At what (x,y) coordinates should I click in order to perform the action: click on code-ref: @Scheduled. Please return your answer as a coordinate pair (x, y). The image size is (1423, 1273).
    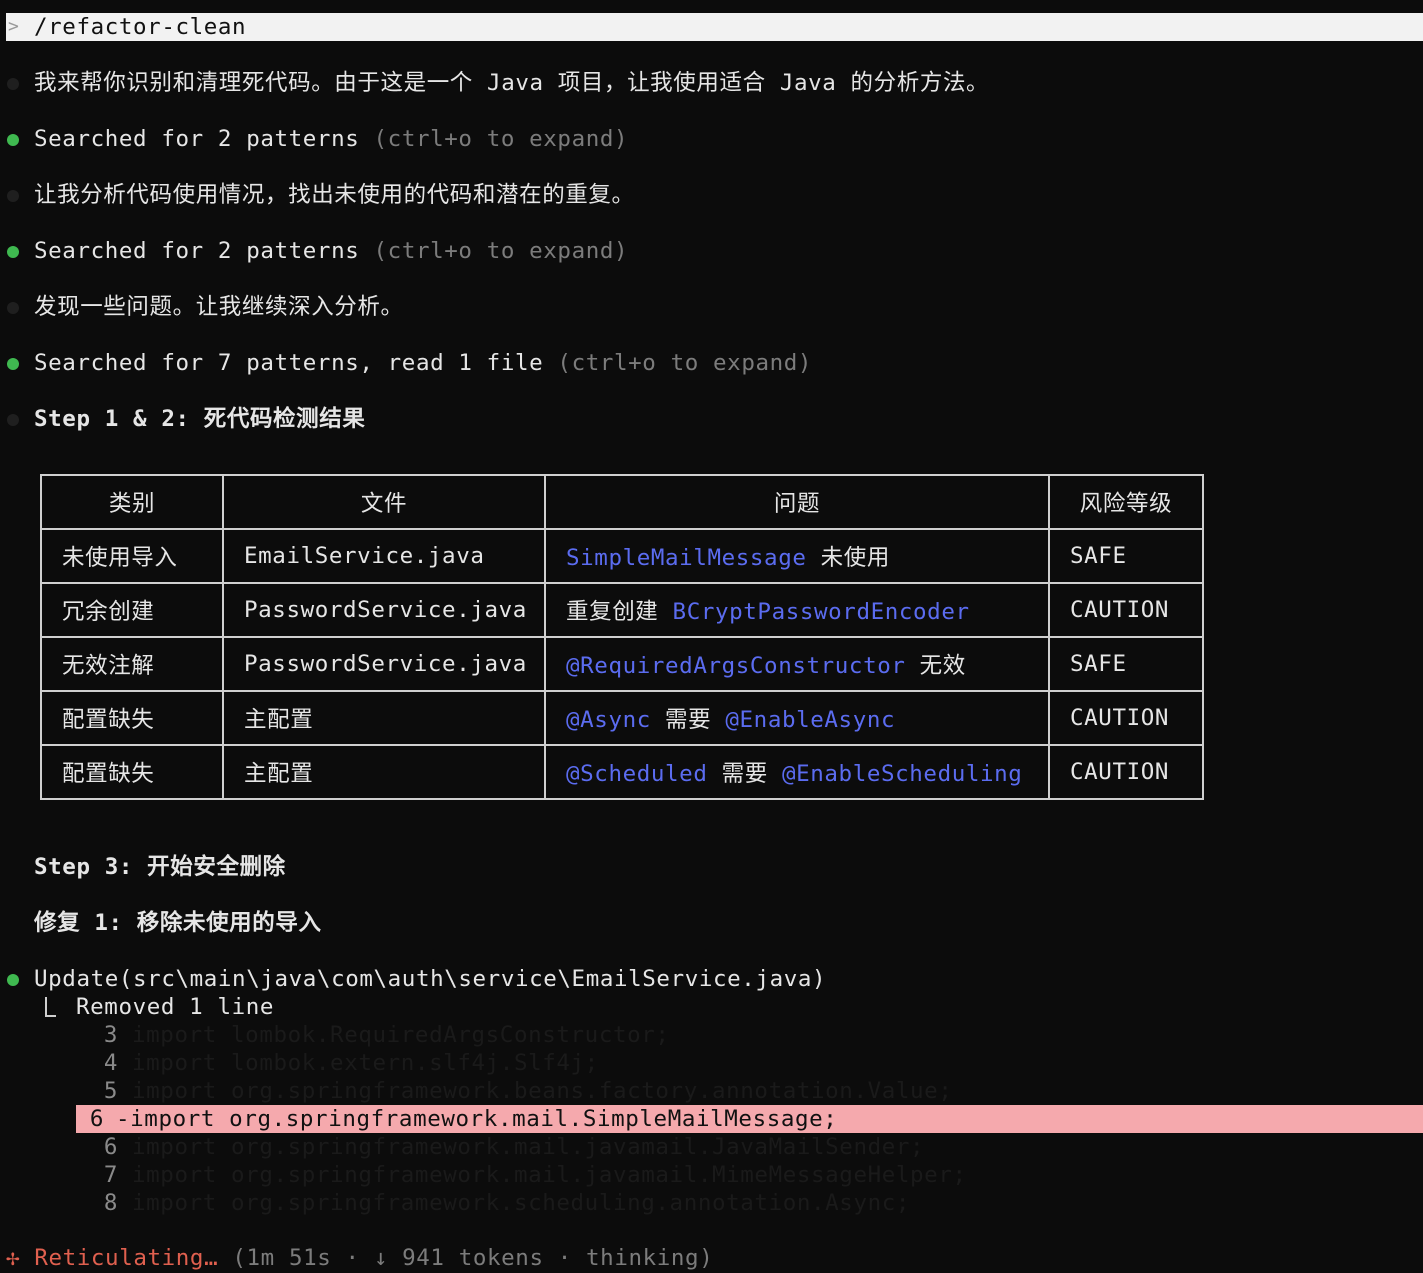
    Looking at the image, I should click on (637, 774).